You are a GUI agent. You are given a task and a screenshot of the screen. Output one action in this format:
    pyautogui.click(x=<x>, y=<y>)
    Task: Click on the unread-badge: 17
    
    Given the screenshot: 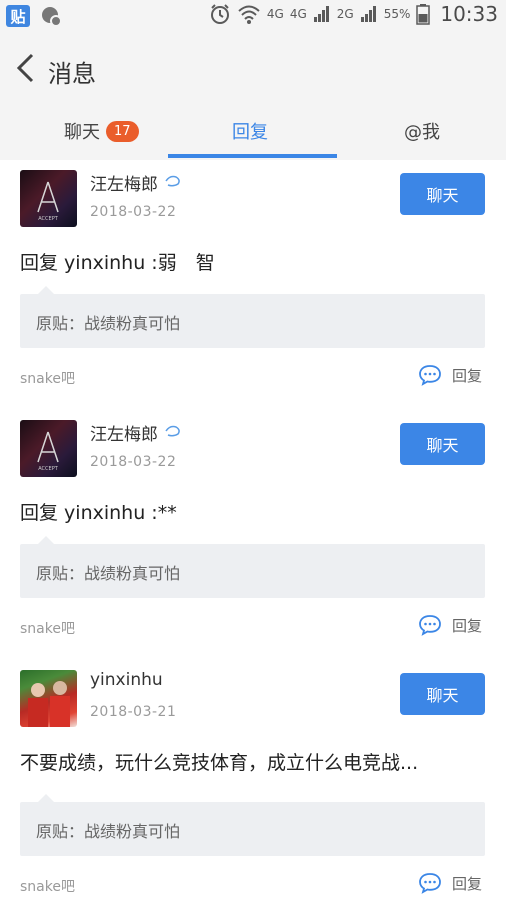 What is the action you would take?
    pyautogui.click(x=122, y=131)
    